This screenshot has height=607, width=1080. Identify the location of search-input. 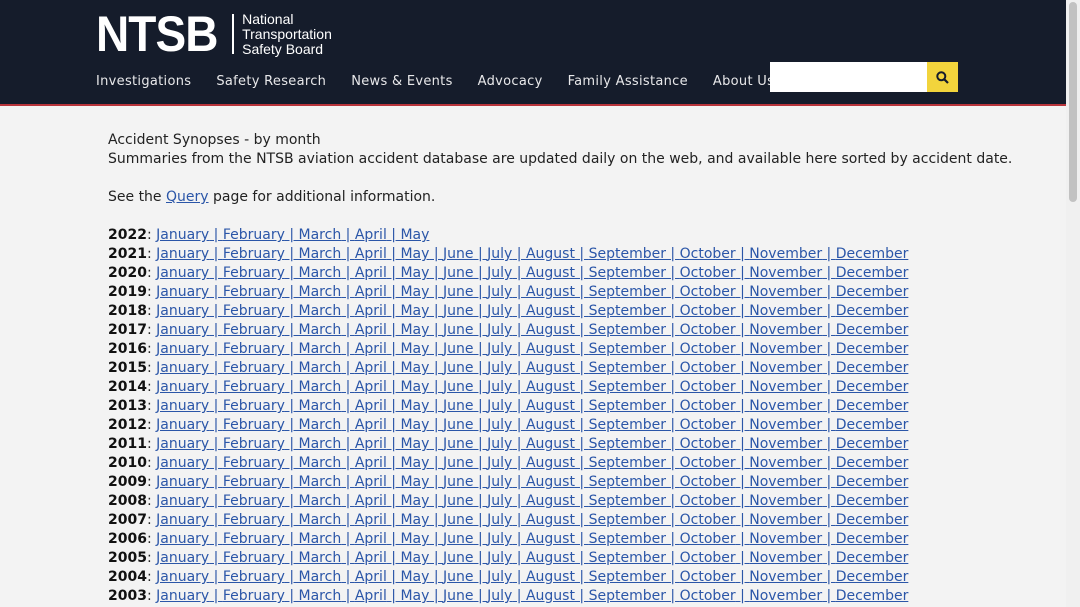
(848, 77).